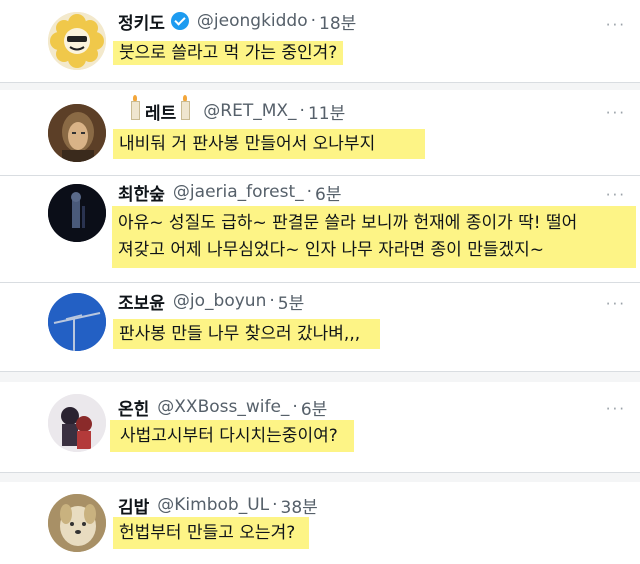 This screenshot has height=564, width=640. What do you see at coordinates (141, 192) in the screenshot?
I see `display-name: 최한숲` at bounding box center [141, 192].